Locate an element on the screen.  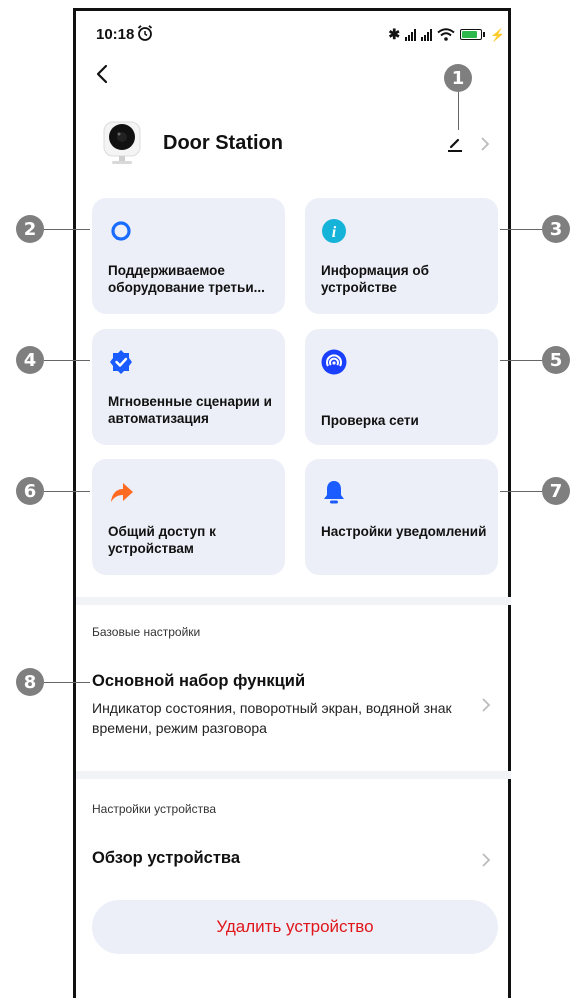
callout-1: 1 is located at coordinates (458, 78).